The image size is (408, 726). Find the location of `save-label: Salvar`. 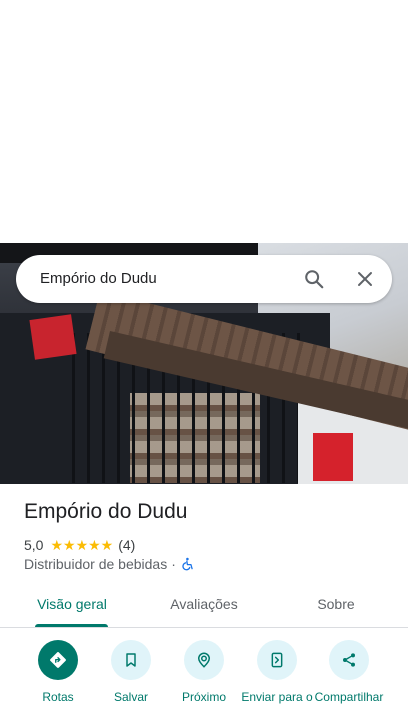

save-label: Salvar is located at coordinates (130, 697).